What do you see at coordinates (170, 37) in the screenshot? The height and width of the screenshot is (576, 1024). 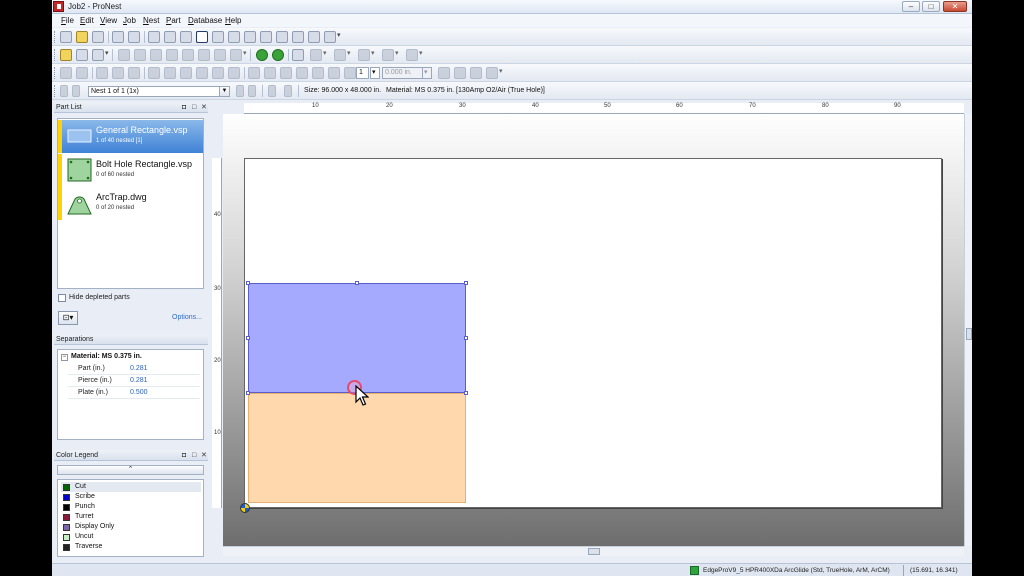 I see `report-icon` at bounding box center [170, 37].